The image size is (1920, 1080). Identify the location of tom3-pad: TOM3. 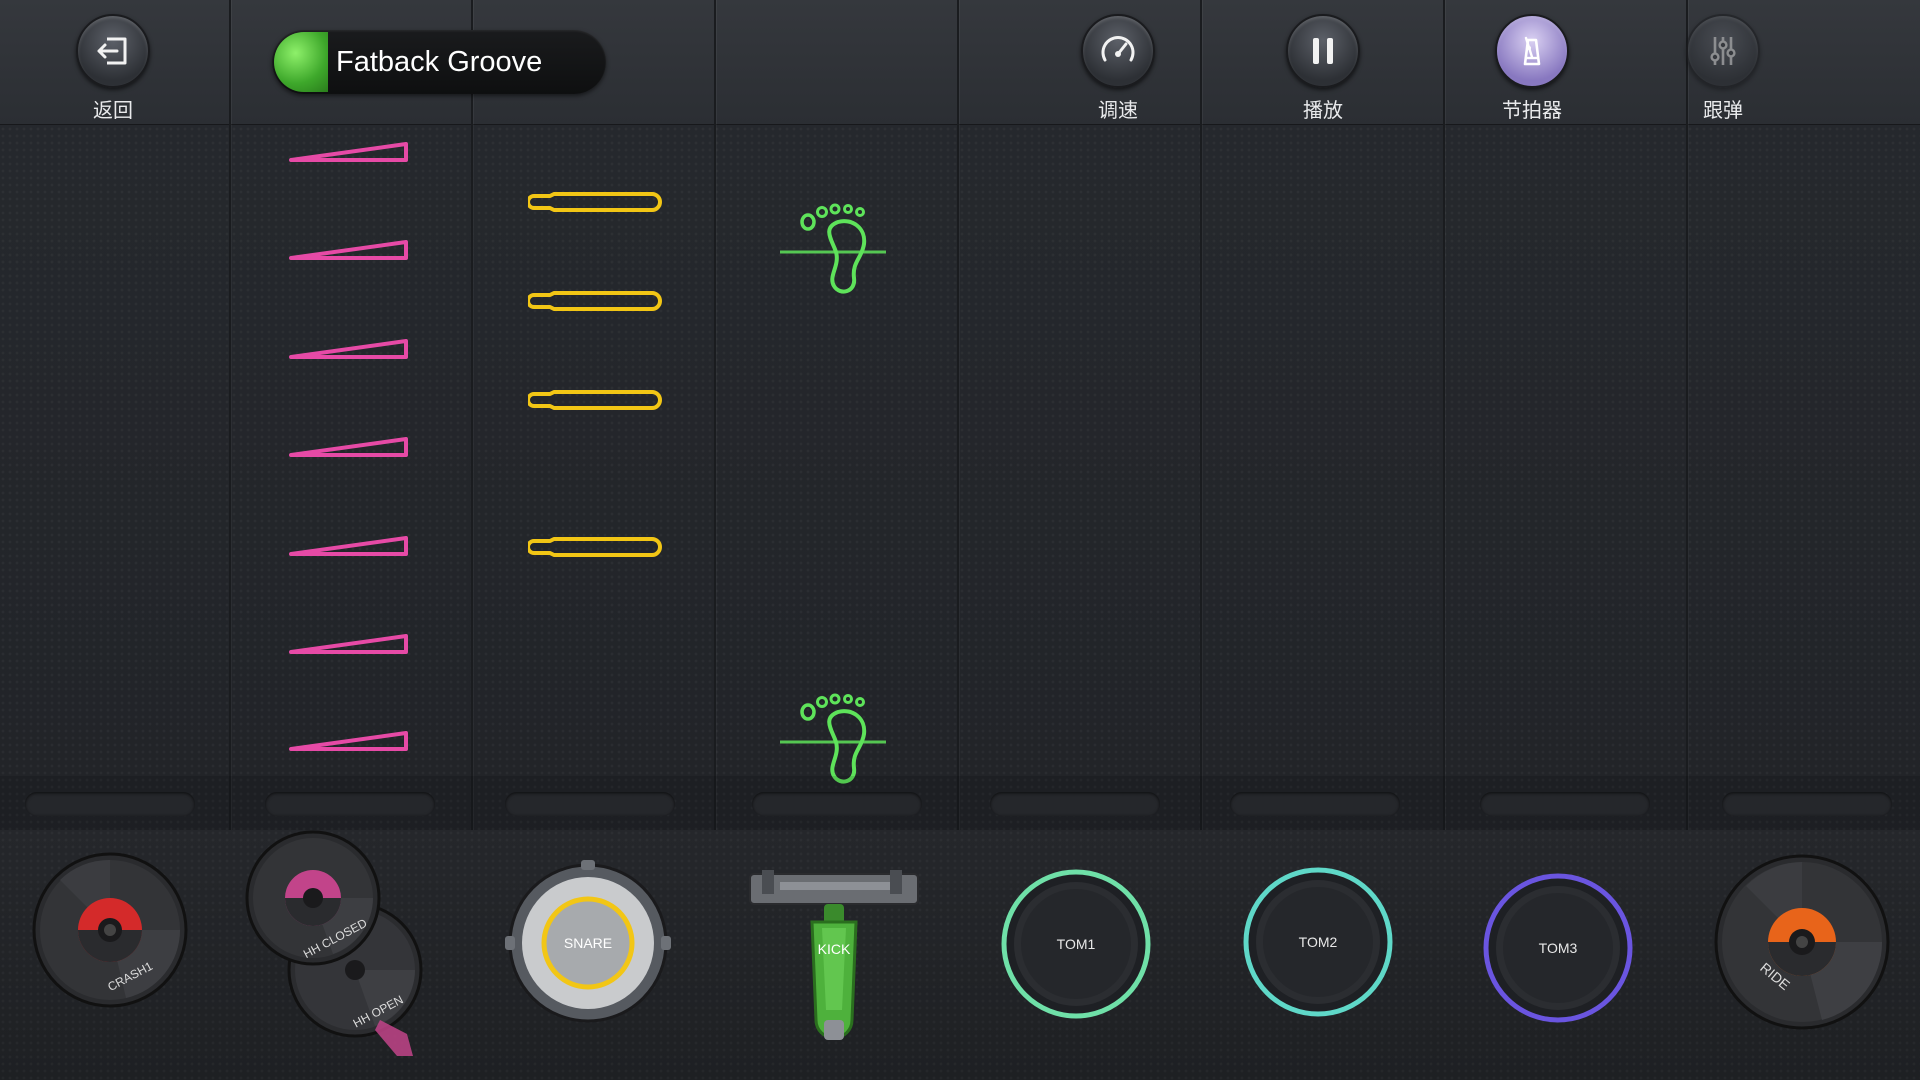
(1558, 948).